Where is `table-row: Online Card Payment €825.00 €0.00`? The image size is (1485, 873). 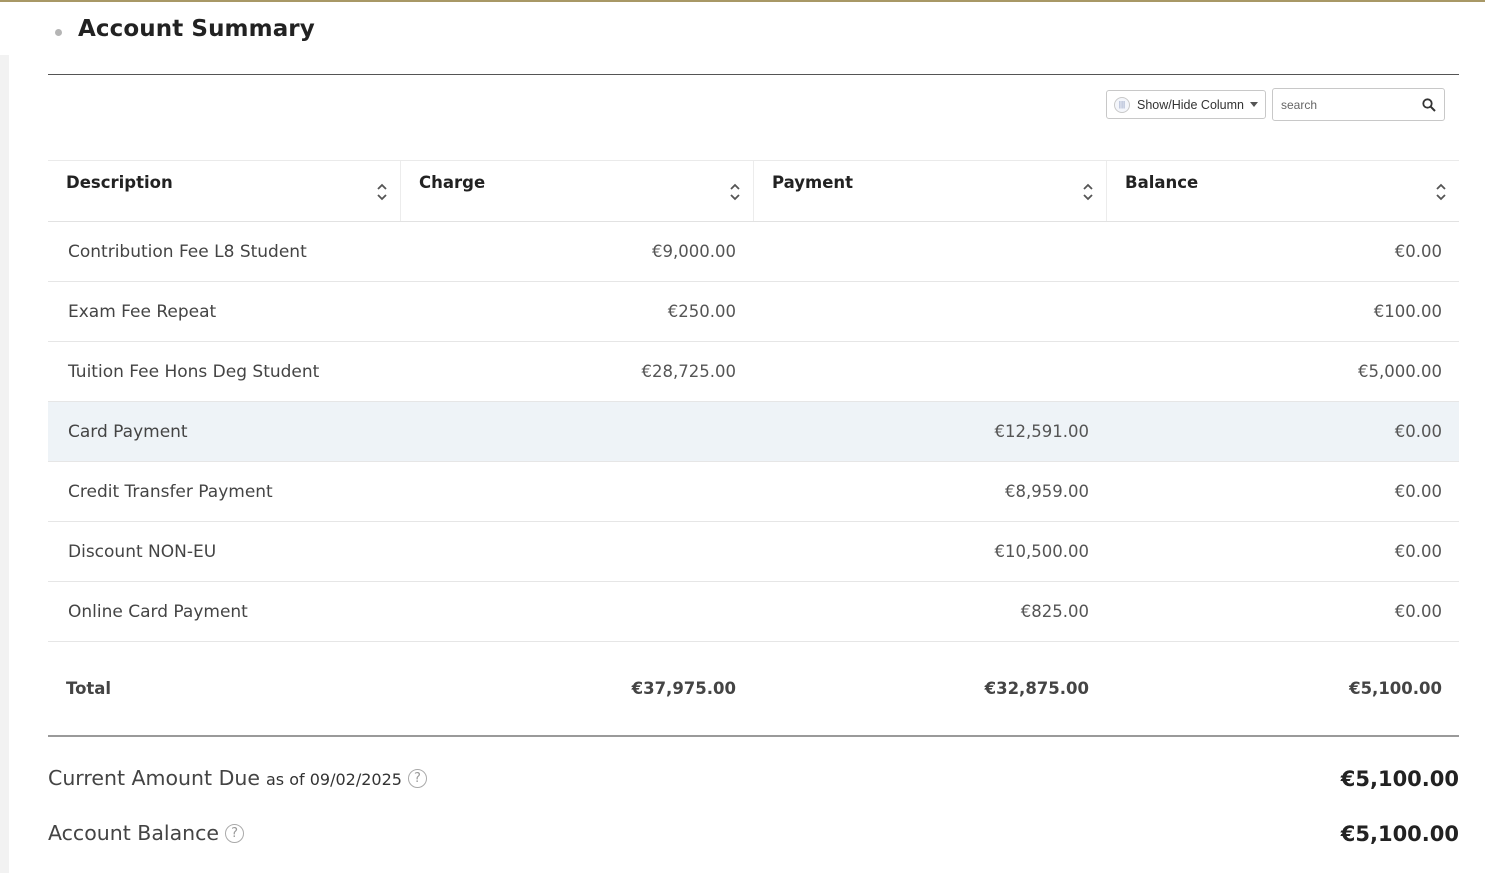 table-row: Online Card Payment €825.00 €0.00 is located at coordinates (753, 612).